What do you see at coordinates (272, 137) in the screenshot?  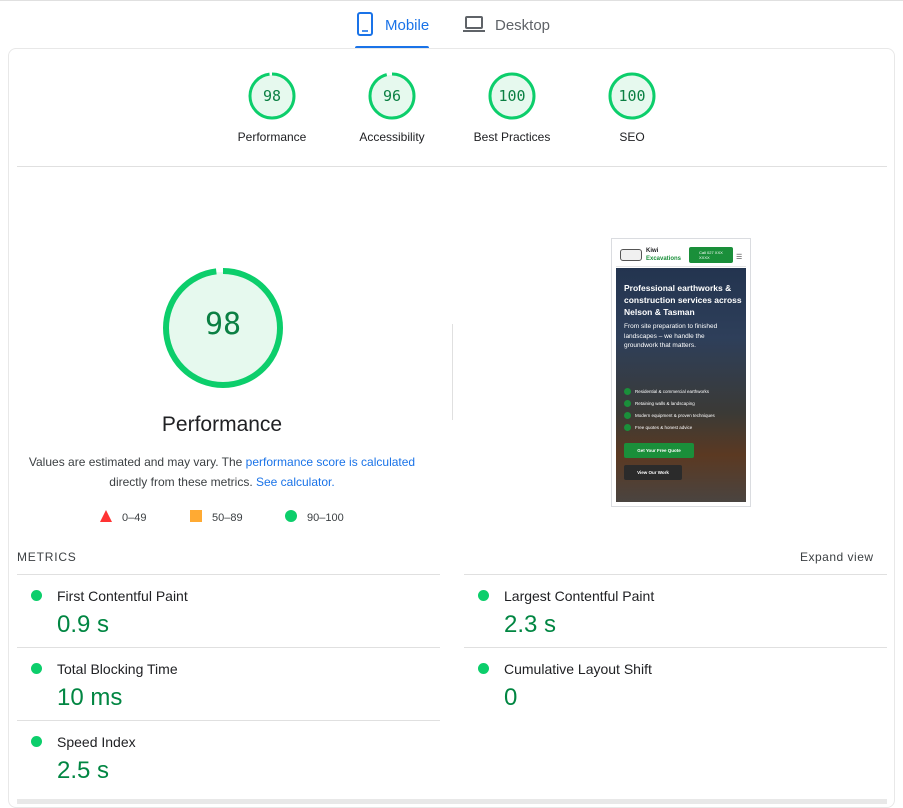 I see `gauge-performance-label: Performance` at bounding box center [272, 137].